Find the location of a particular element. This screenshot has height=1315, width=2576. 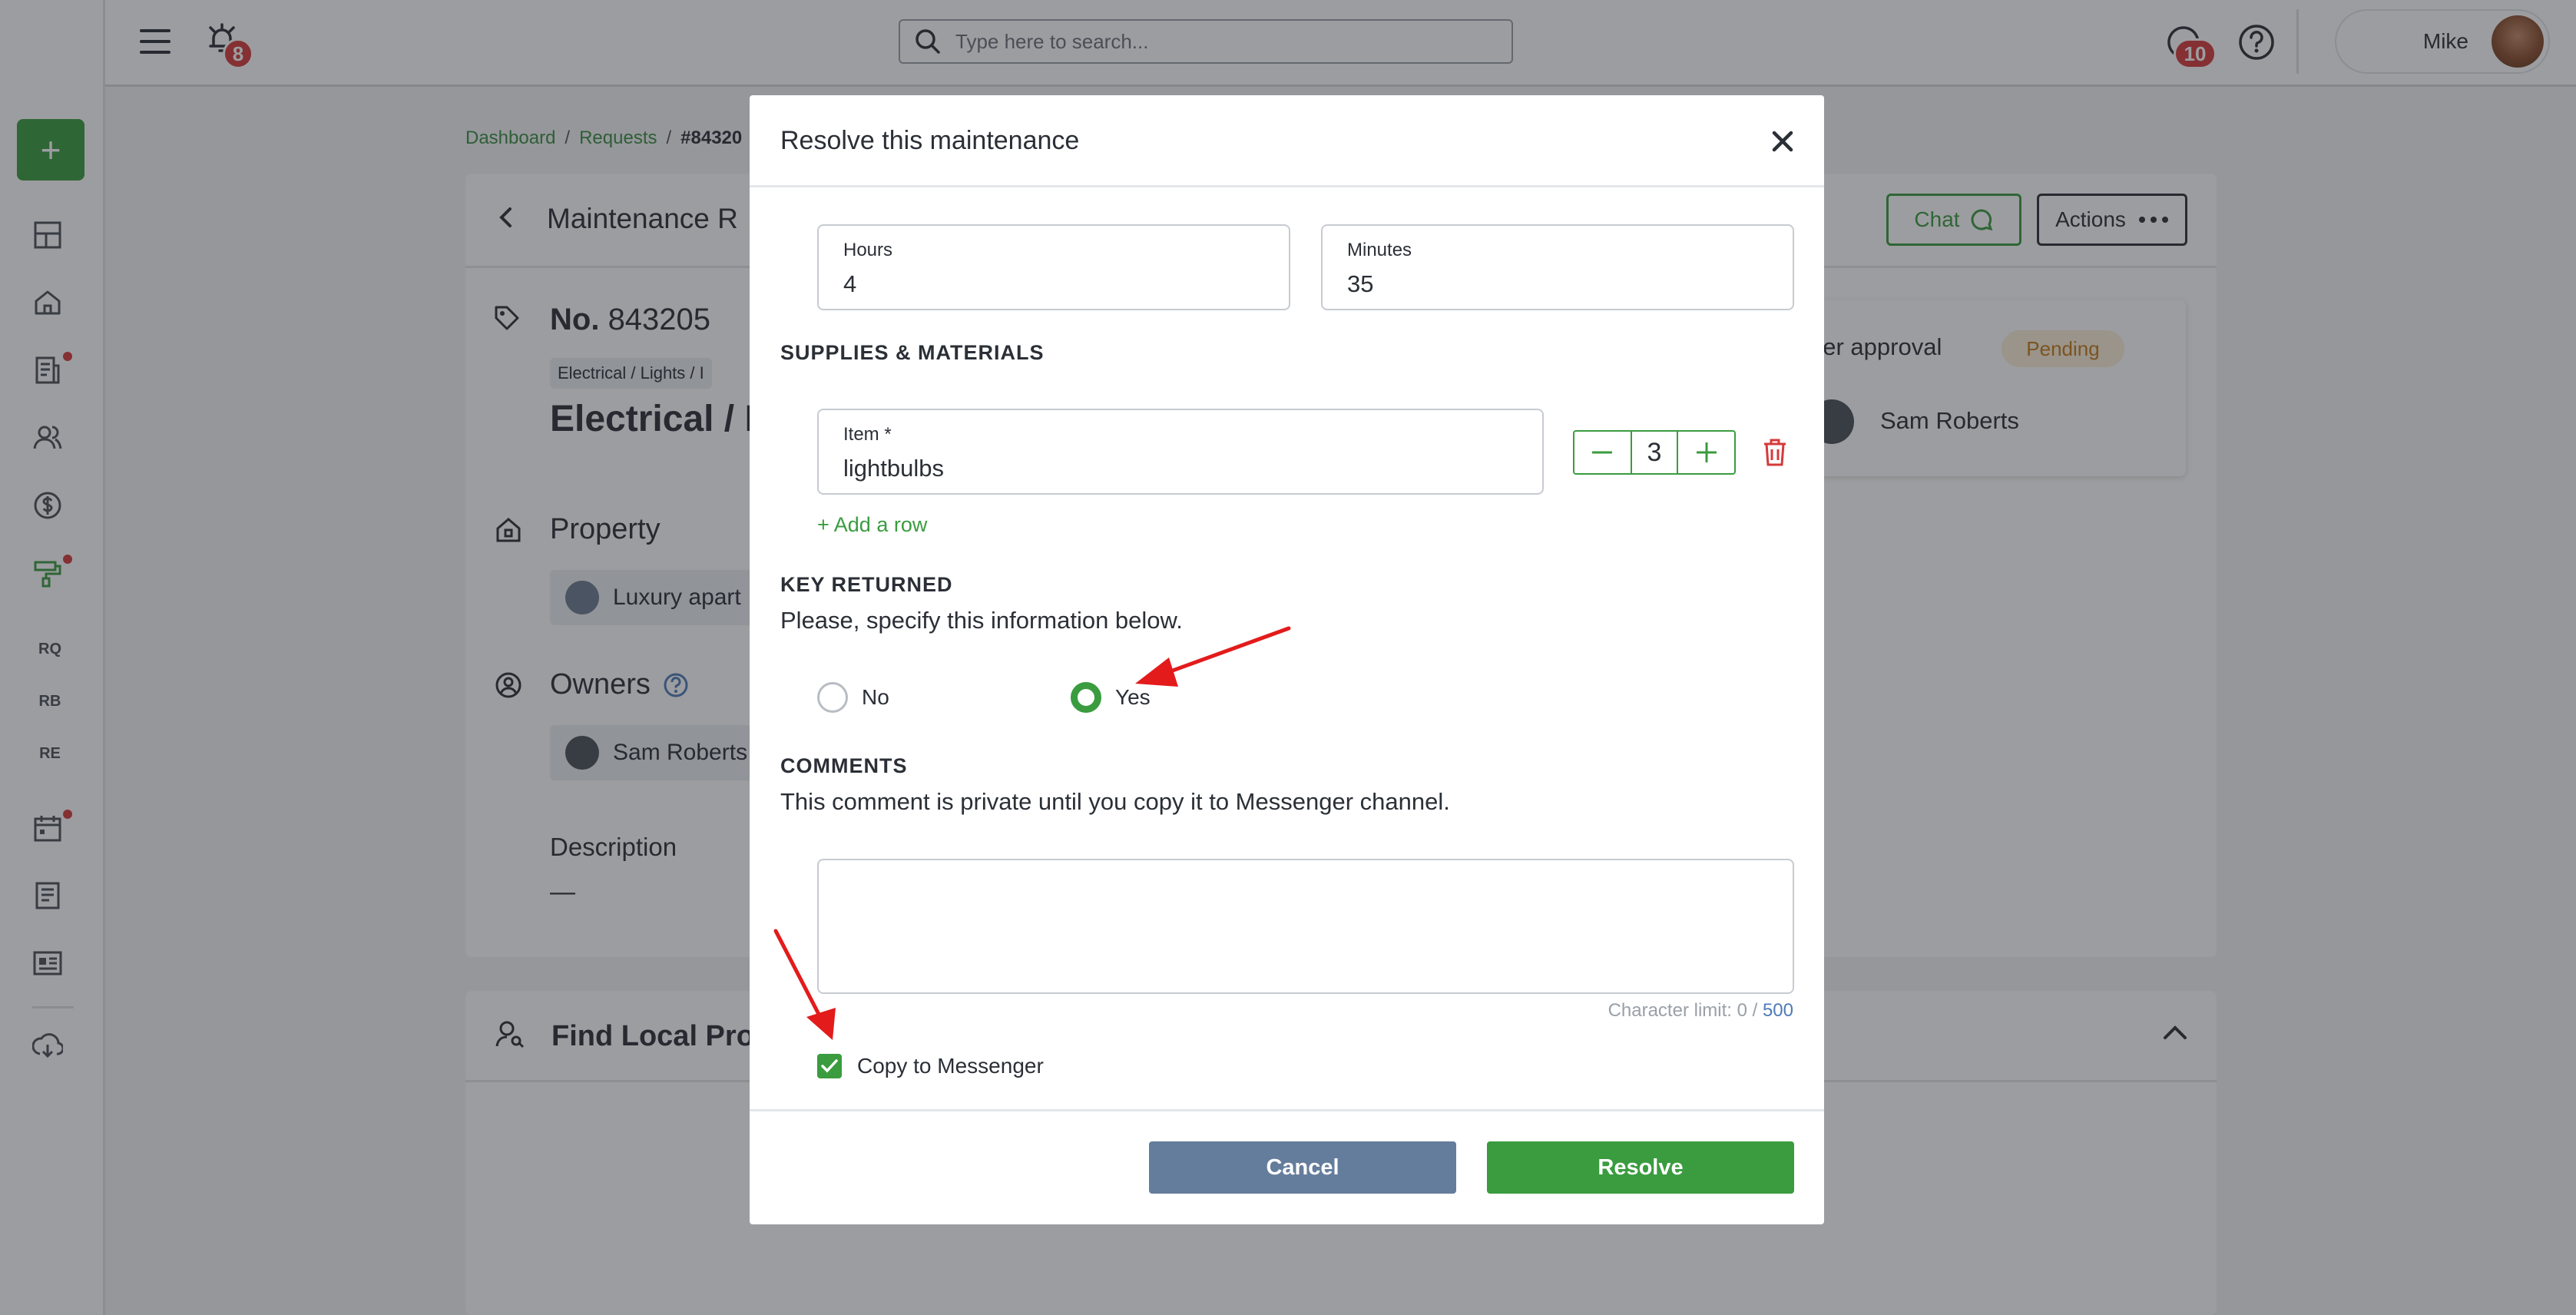

radio-yes-circle is located at coordinates (1086, 697).